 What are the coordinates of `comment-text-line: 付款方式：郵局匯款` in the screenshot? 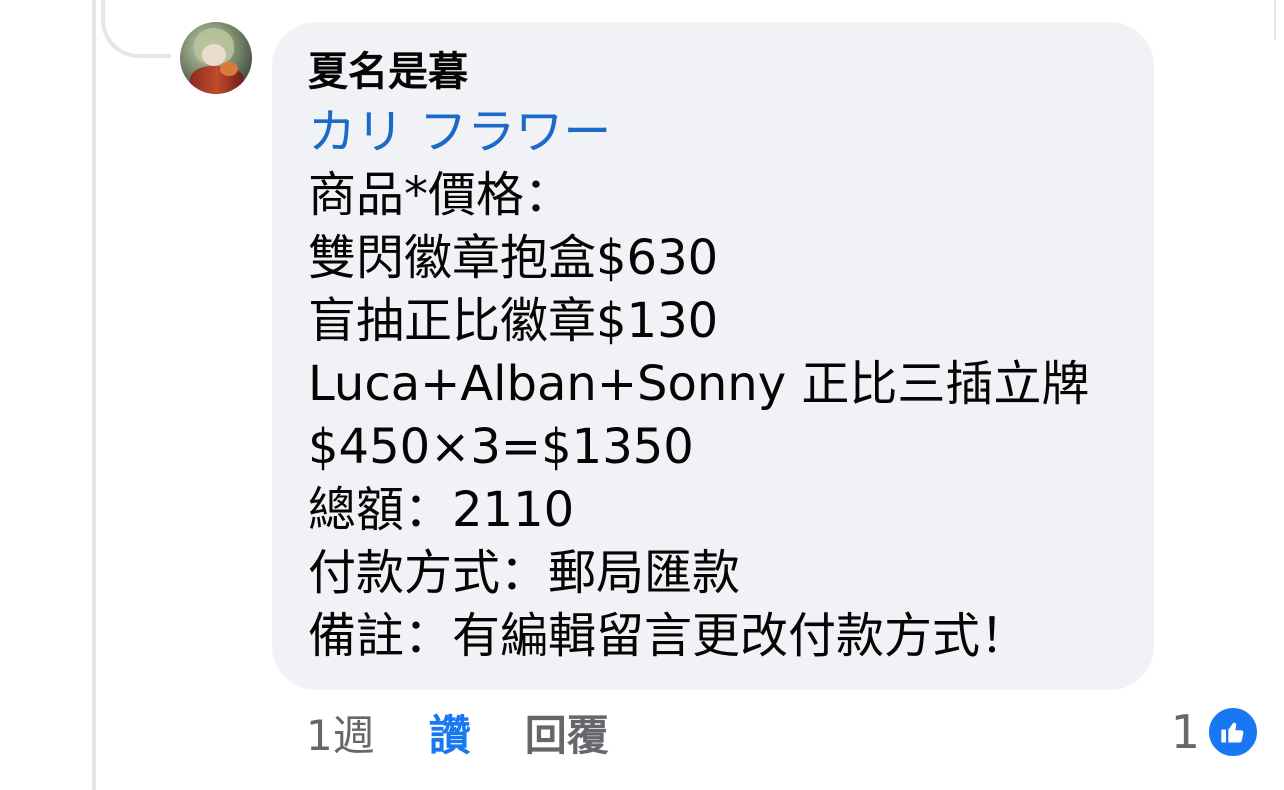 It's located at (524, 573).